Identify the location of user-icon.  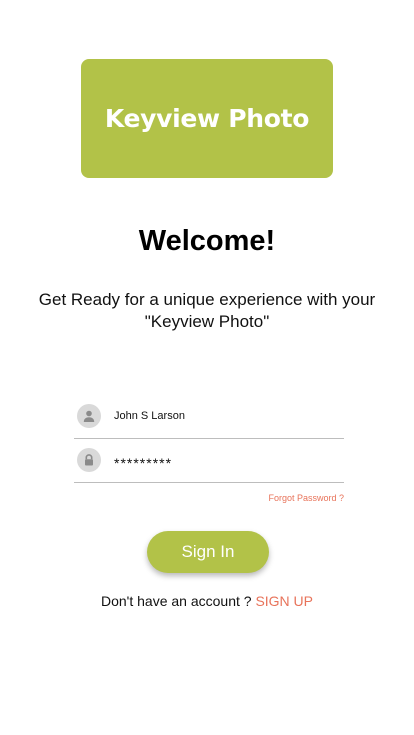
(89, 416).